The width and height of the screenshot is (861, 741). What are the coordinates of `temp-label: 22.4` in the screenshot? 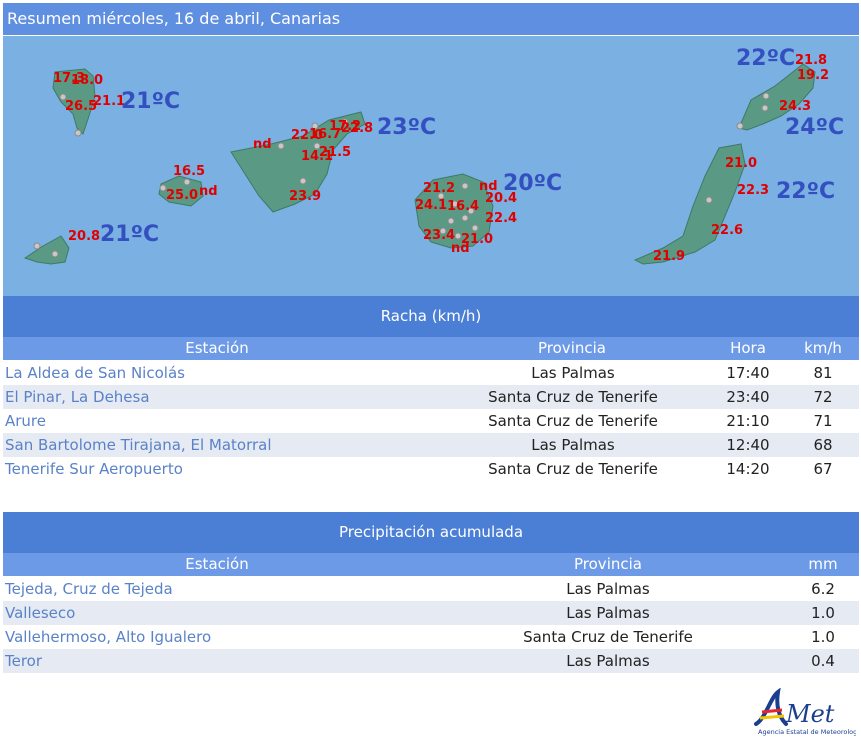 It's located at (501, 218).